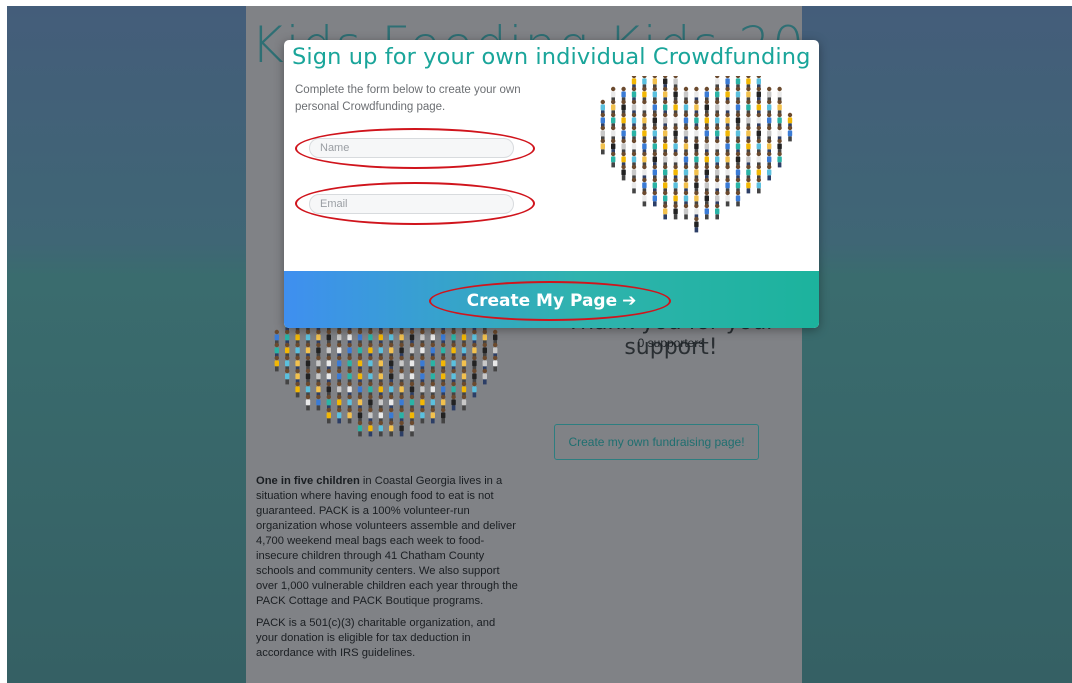  I want to click on supporters-count: 0 supporters, so click(671, 343).